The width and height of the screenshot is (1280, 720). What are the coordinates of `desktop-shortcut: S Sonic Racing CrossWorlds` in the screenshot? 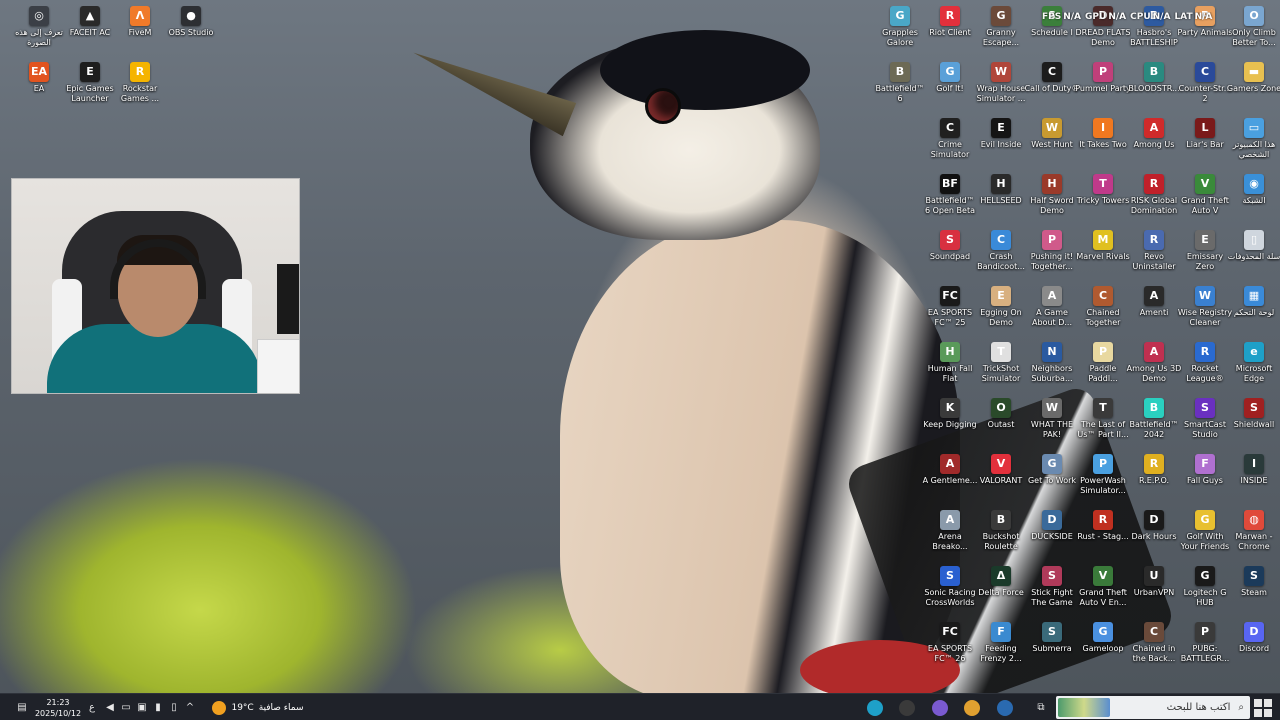 It's located at (950, 587).